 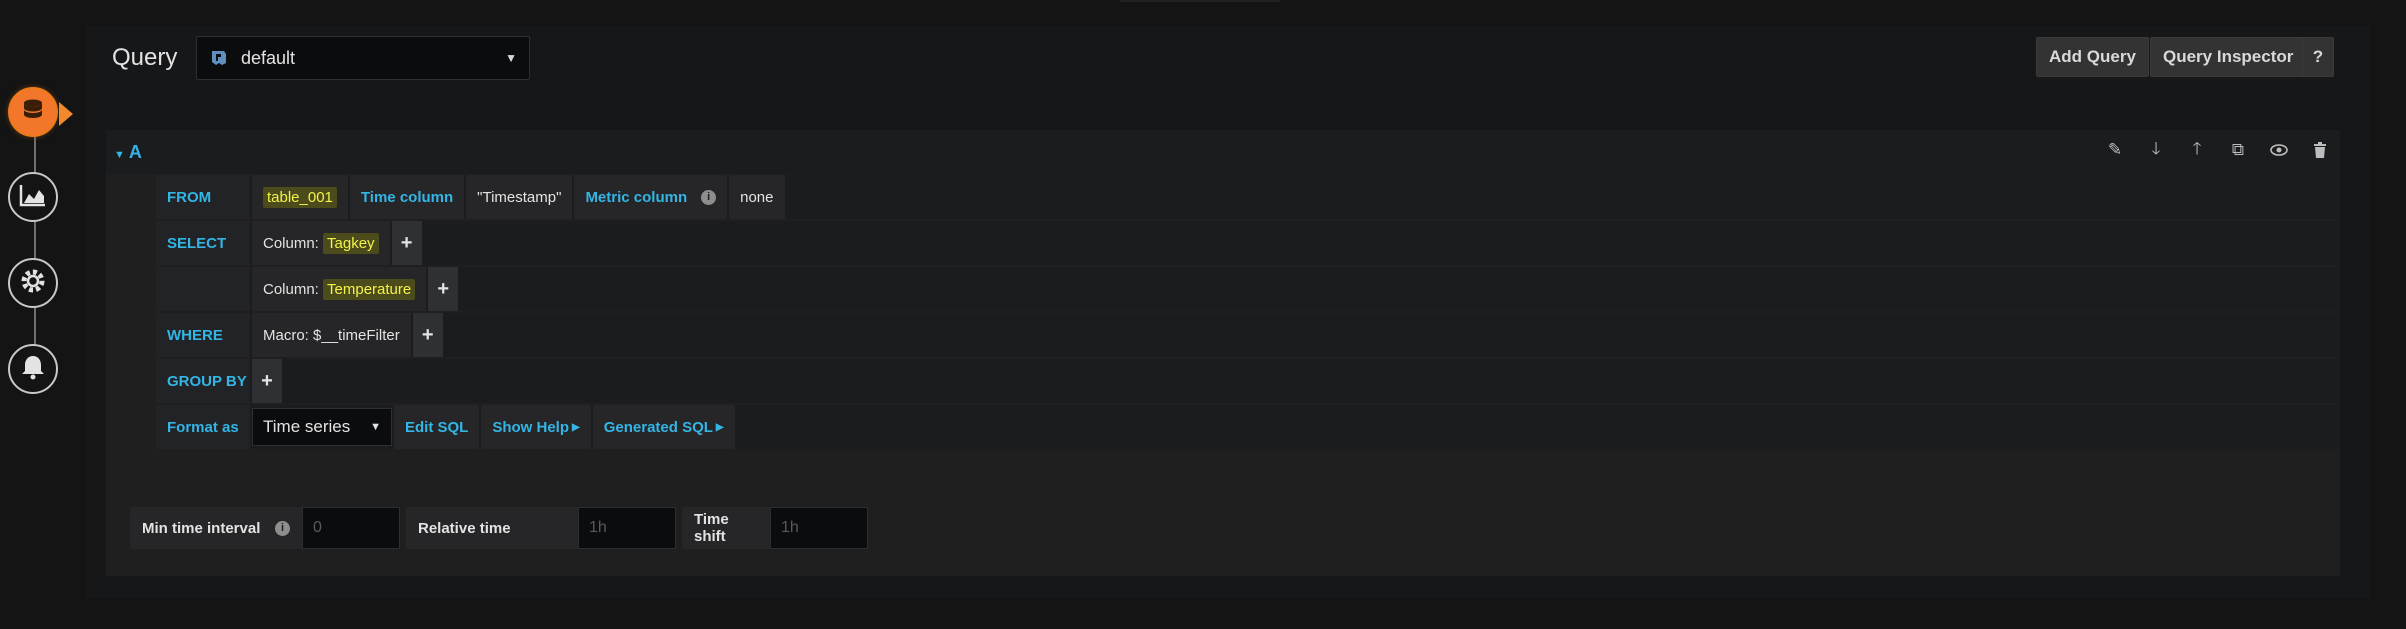 What do you see at coordinates (135, 152) in the screenshot?
I see `query-ref-id: A` at bounding box center [135, 152].